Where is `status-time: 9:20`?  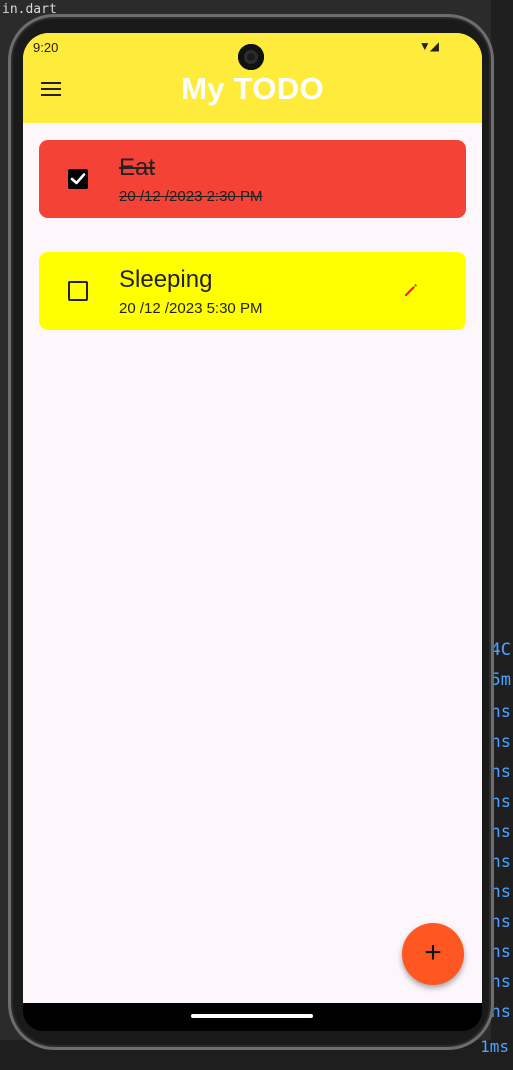
status-time: 9:20 is located at coordinates (46, 47).